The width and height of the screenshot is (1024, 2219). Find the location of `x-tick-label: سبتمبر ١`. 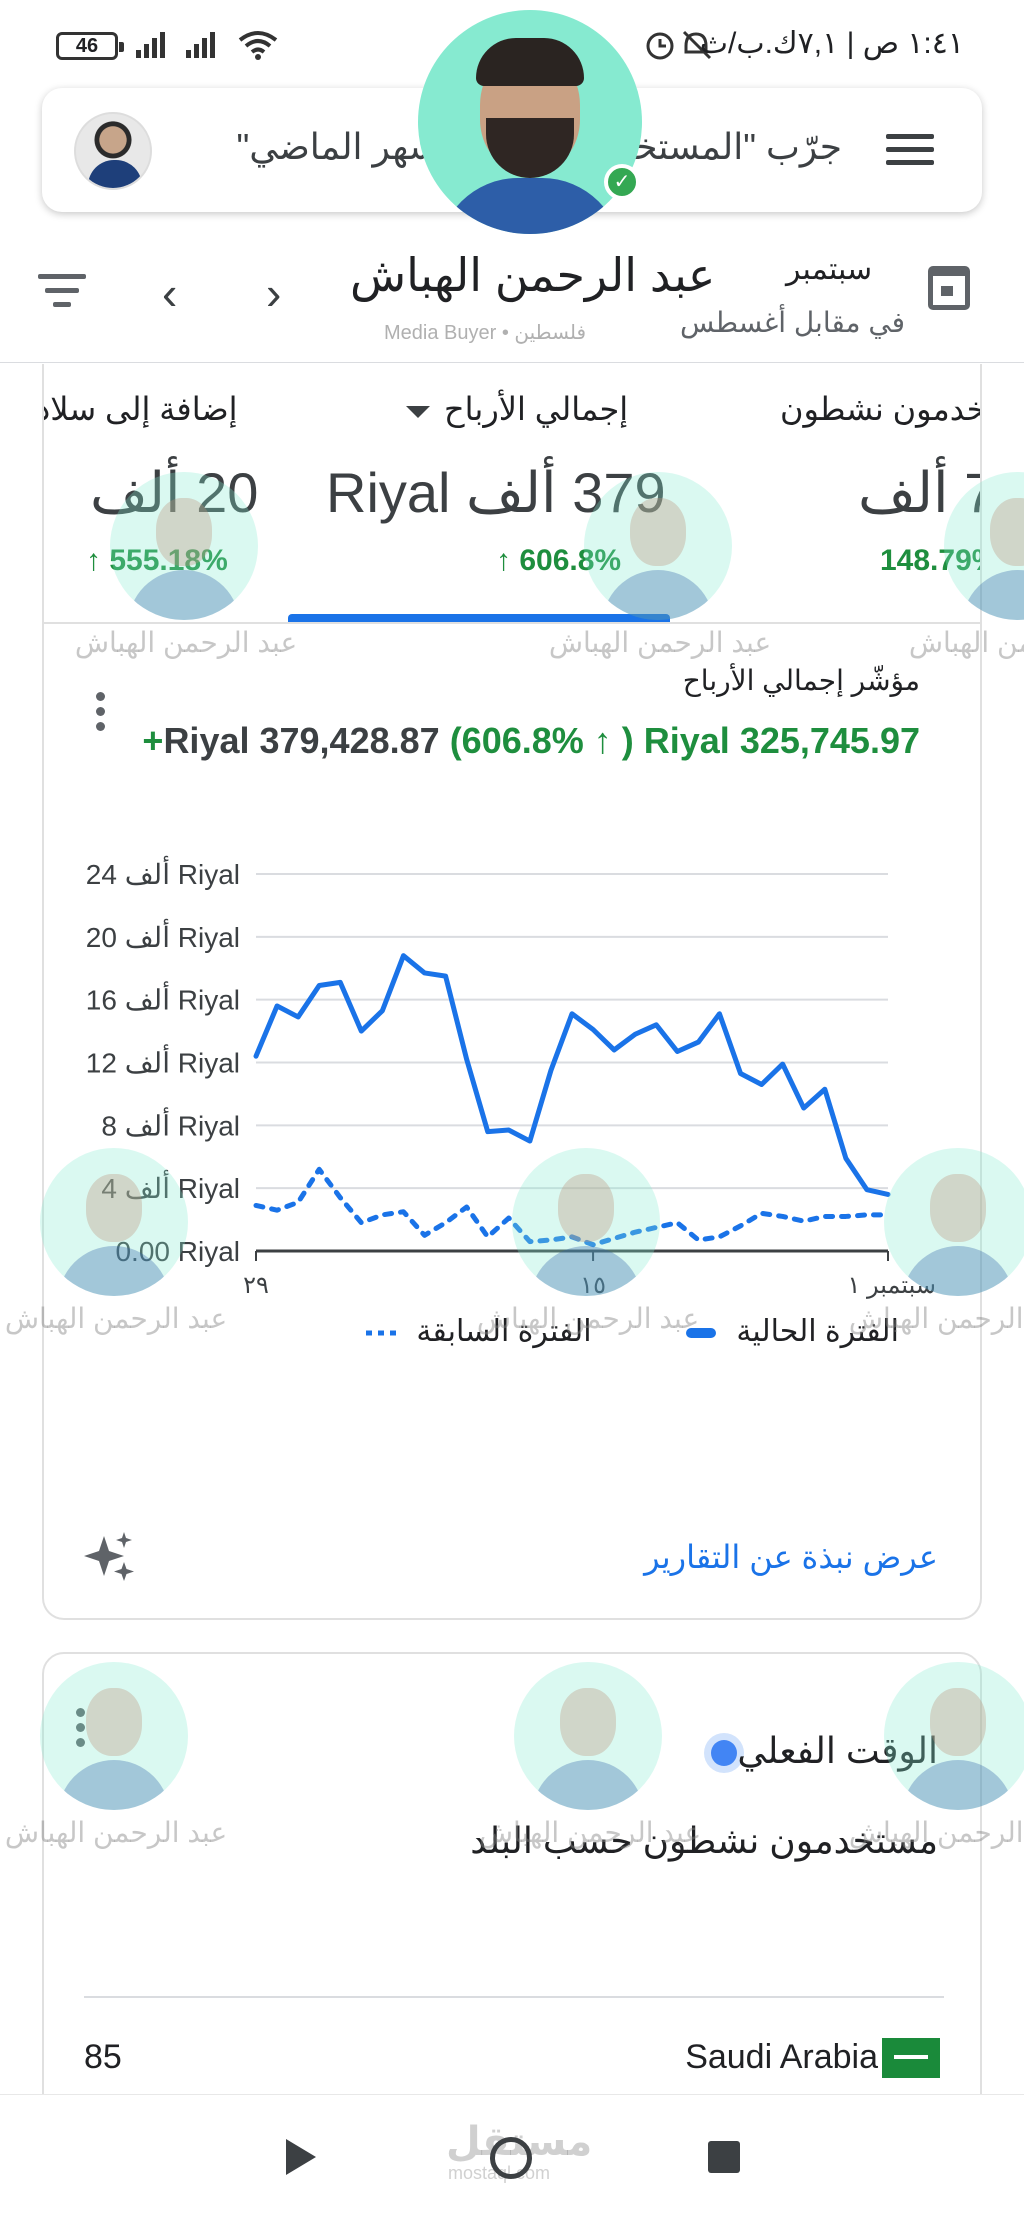

x-tick-label: سبتمبر ١ is located at coordinates (891, 1285).